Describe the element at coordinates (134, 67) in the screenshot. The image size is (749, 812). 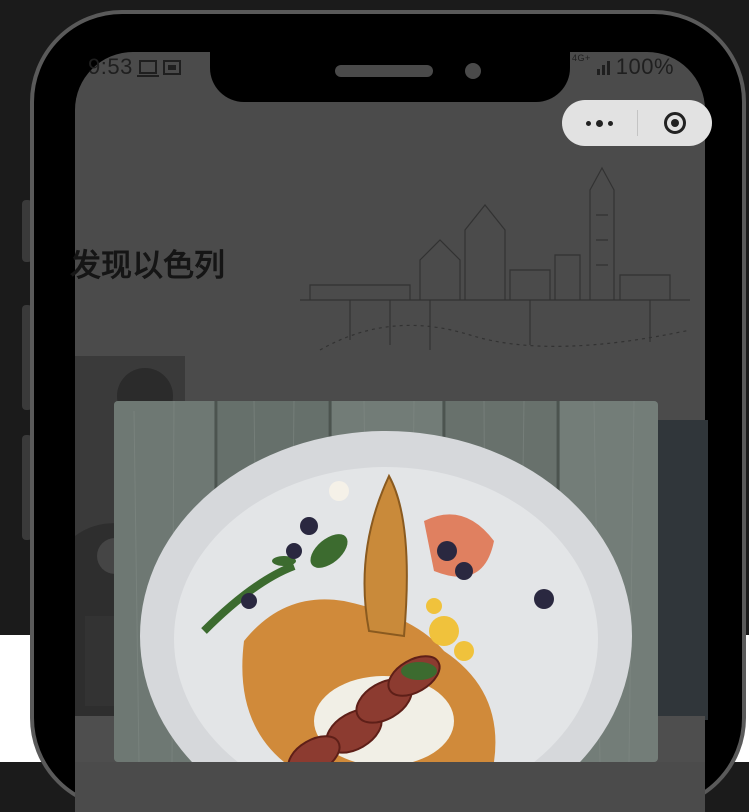
I see `status-bar-left: 9:53` at that location.